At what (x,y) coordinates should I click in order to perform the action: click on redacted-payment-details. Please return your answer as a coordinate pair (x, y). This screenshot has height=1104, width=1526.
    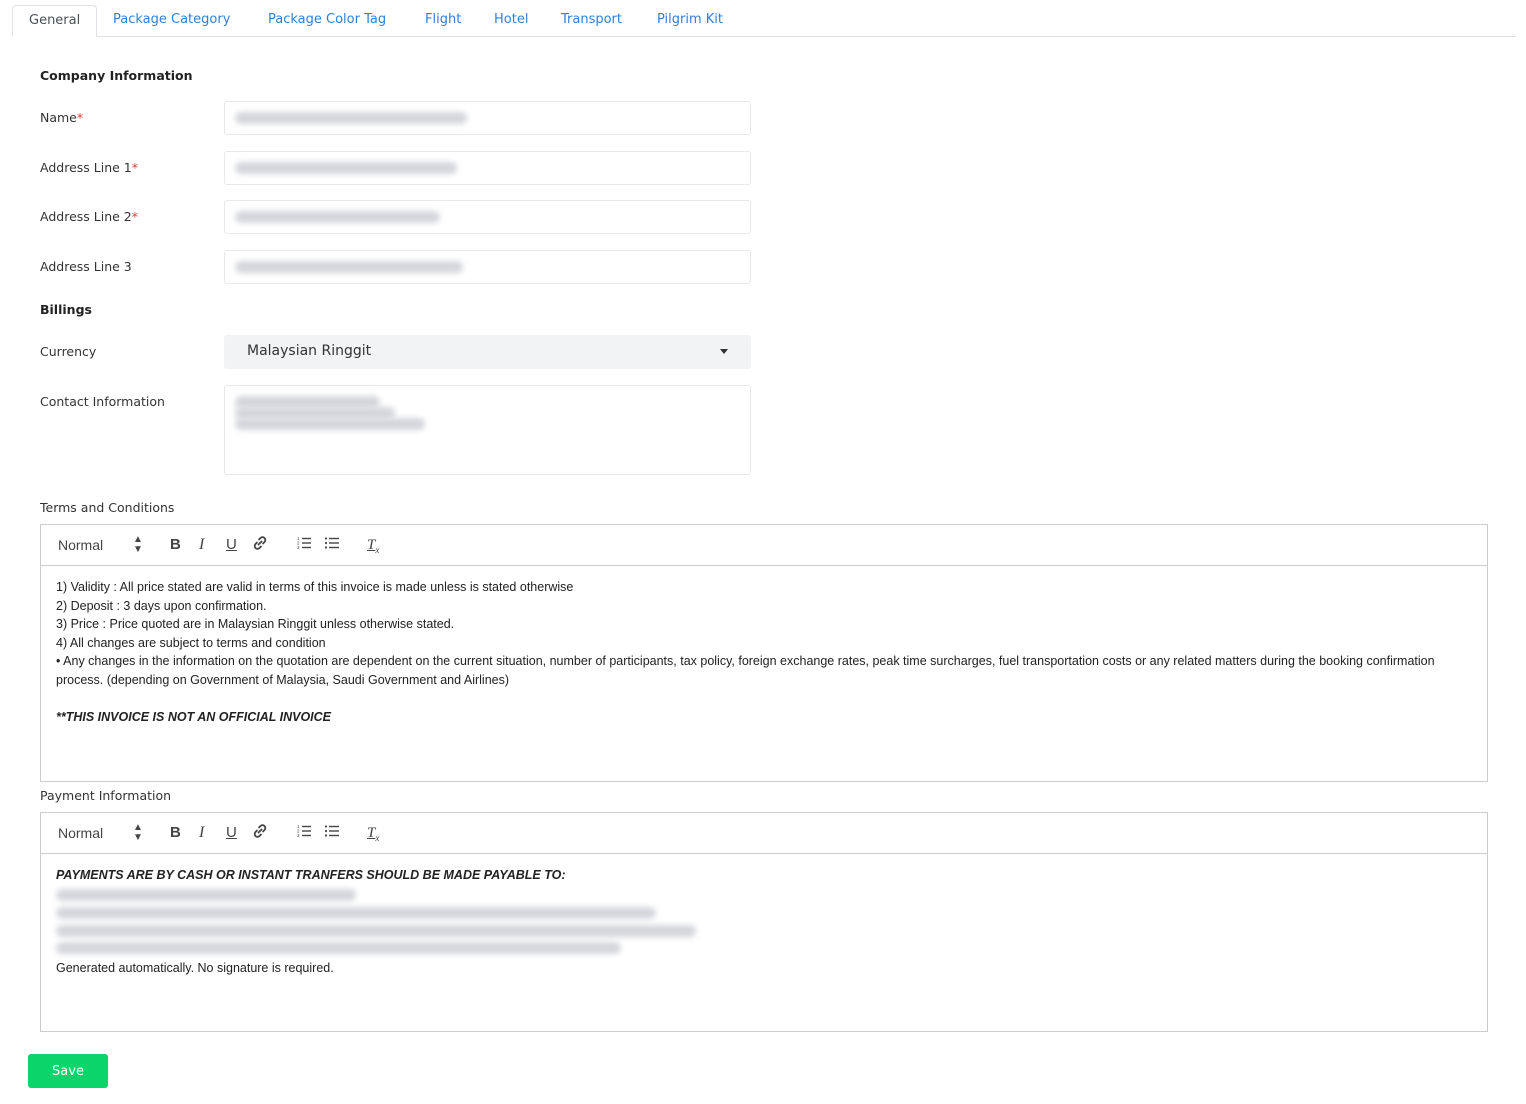
    Looking at the image, I should click on (764, 922).